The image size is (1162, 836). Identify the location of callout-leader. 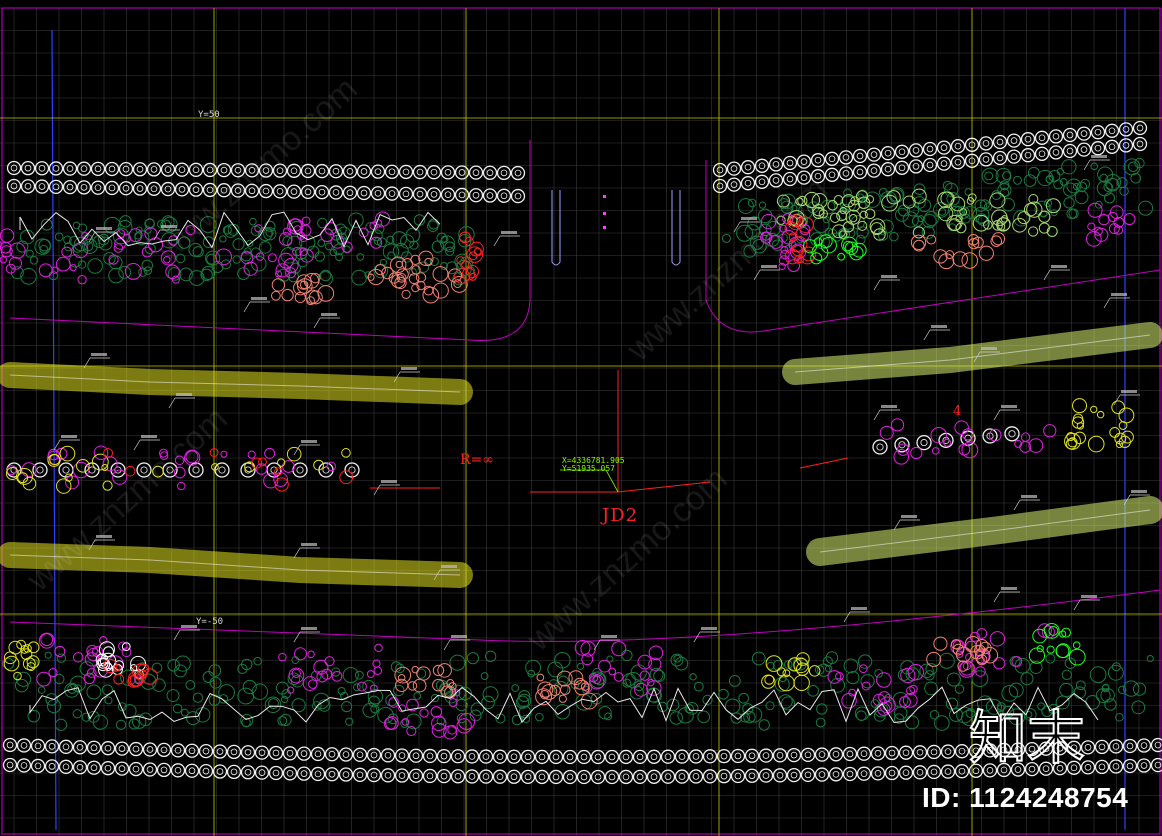
(877, 415).